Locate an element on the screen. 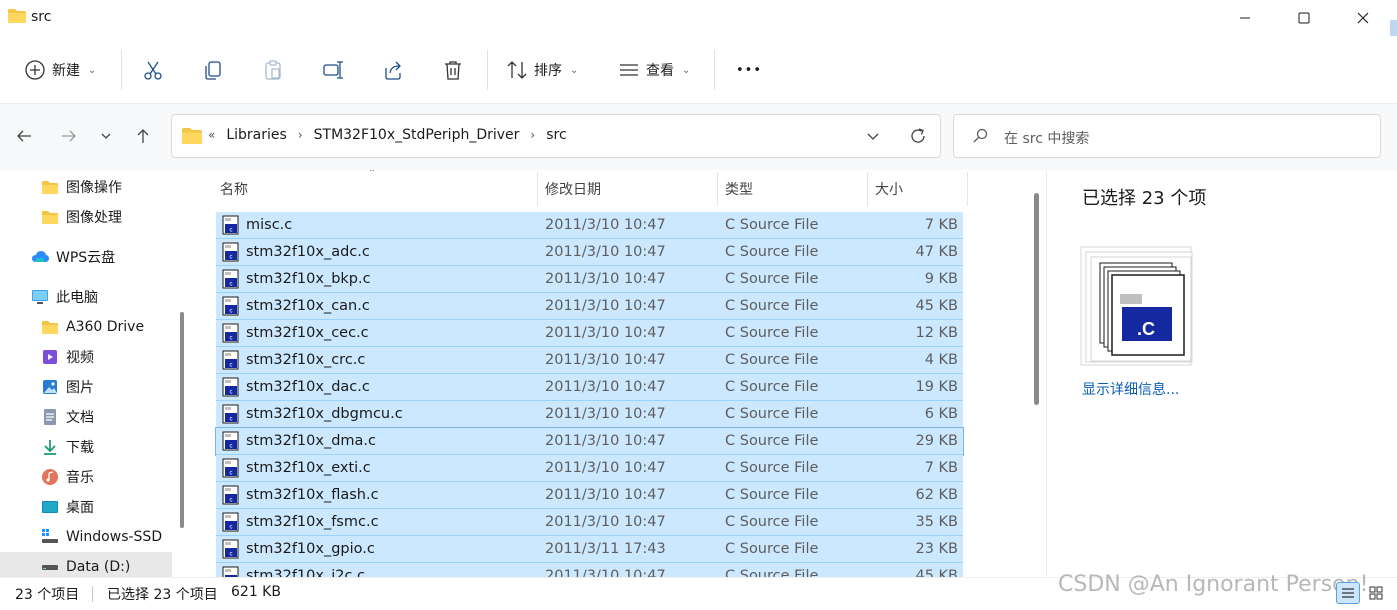  breadcrumb-item: Libraries is located at coordinates (256, 135).